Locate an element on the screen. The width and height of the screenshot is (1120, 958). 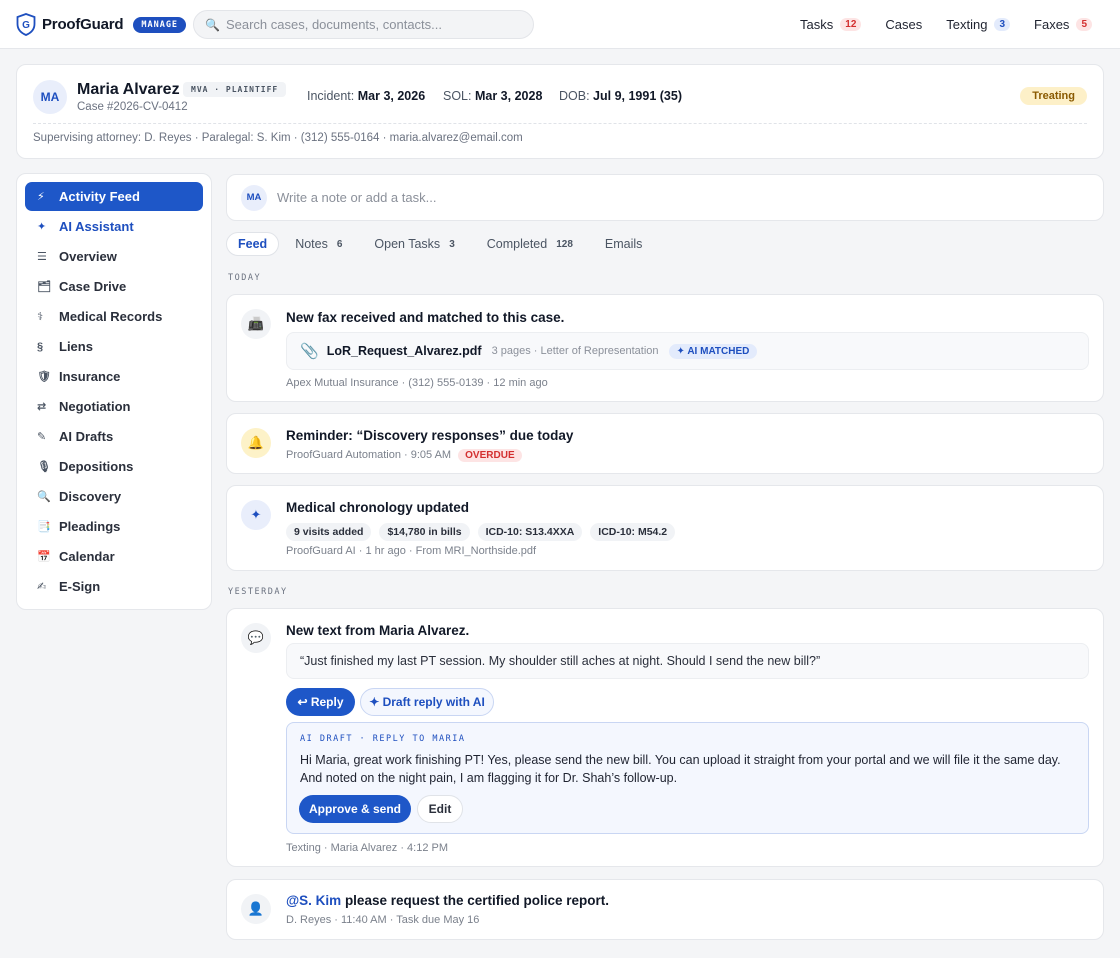
tab-feed: Feed is located at coordinates (253, 244).